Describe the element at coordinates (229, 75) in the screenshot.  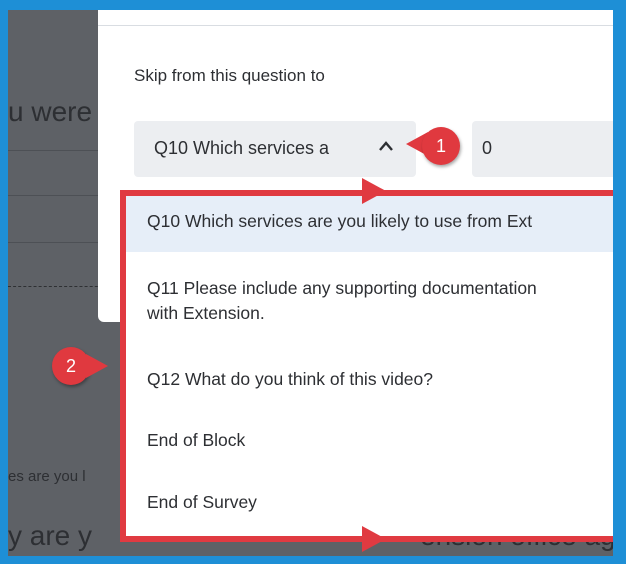
I see `skip-label: Skip from this question to` at that location.